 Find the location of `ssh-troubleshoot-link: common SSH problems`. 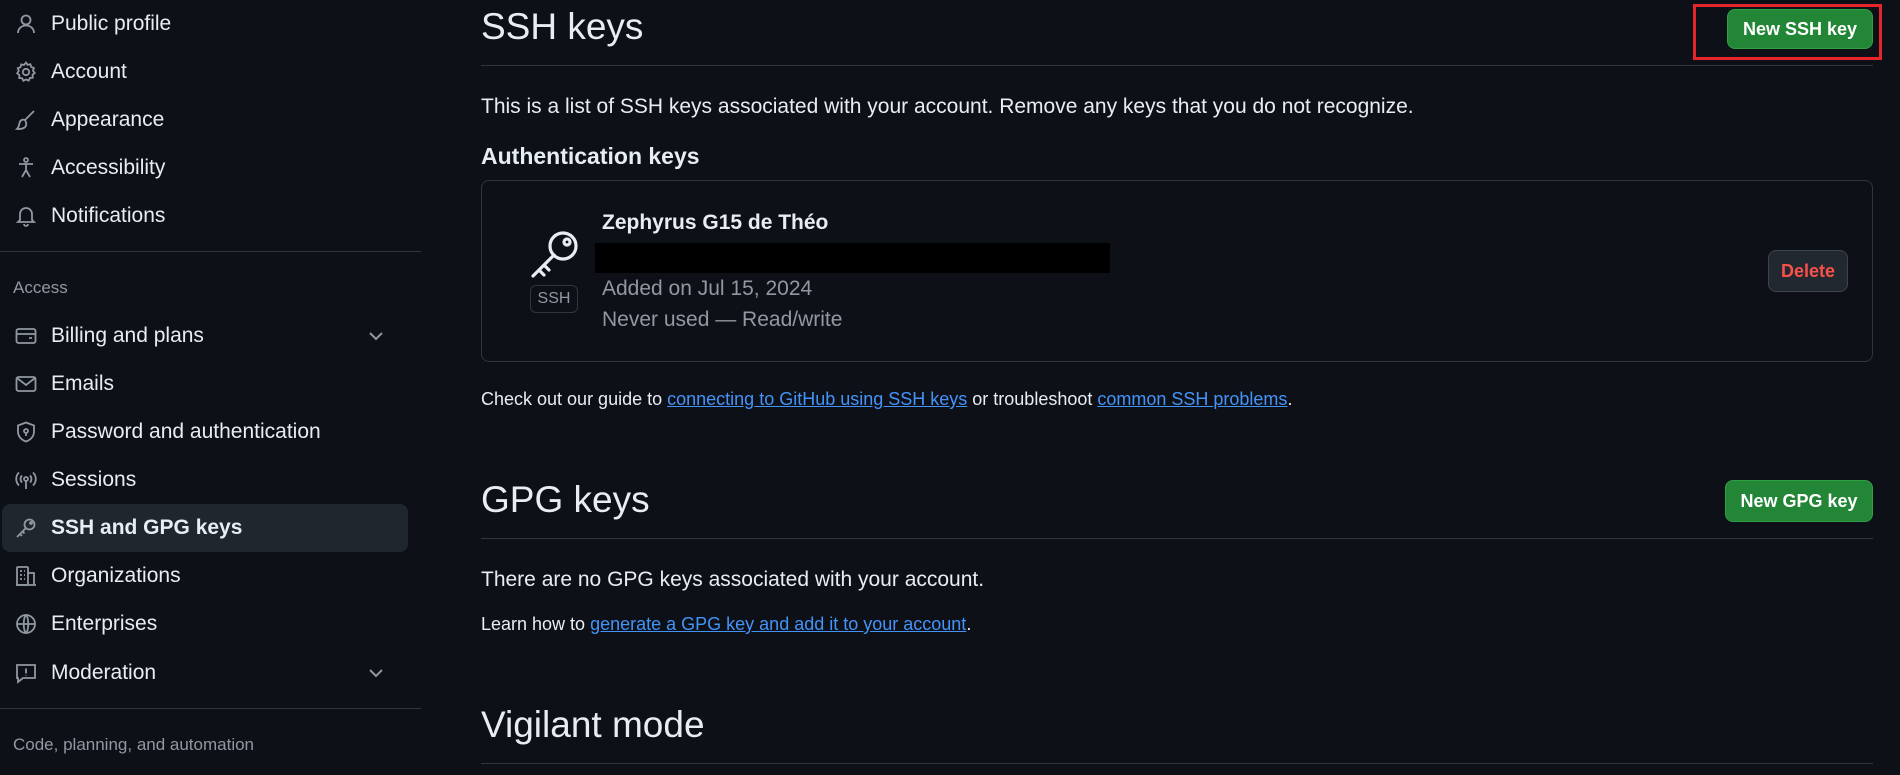

ssh-troubleshoot-link: common SSH problems is located at coordinates (1192, 399).